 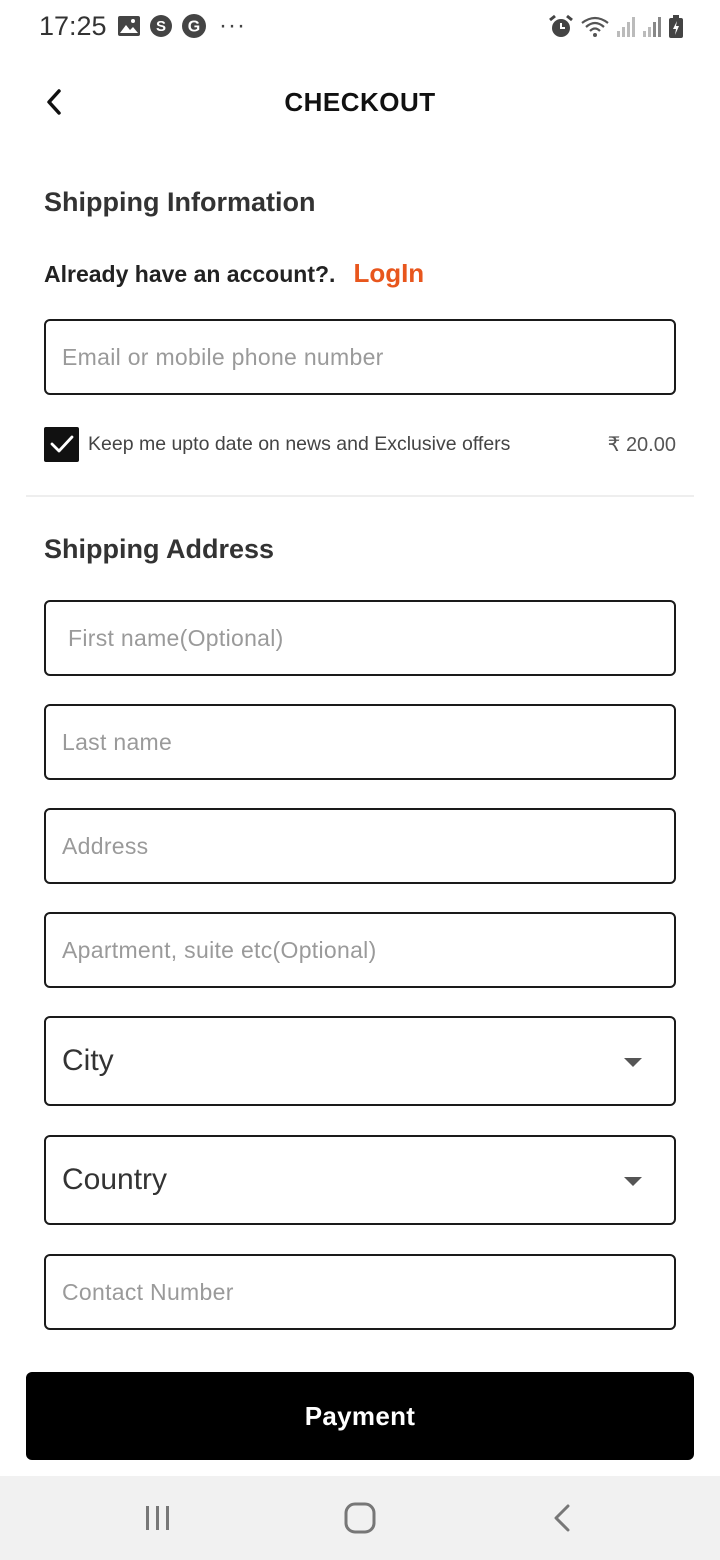 I want to click on contact-number-placeholder: Contact Number, so click(x=148, y=1291).